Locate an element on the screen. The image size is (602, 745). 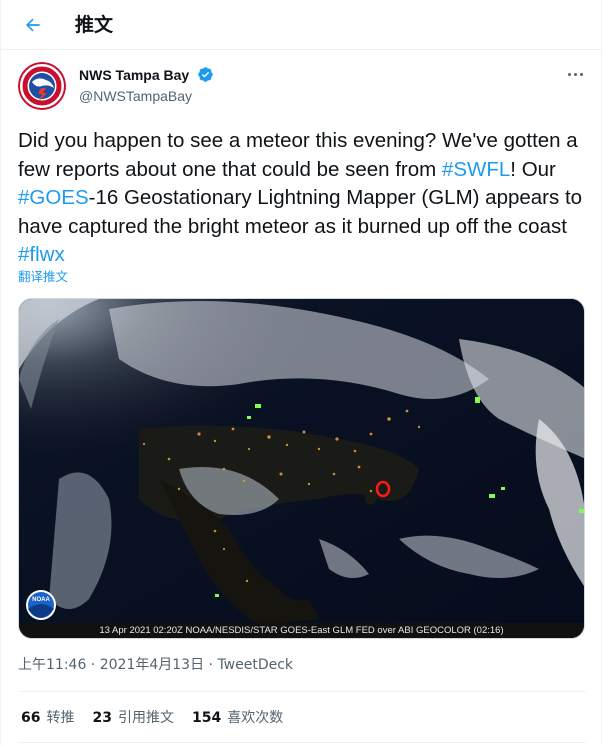
tweet-source-link: TweetDeck is located at coordinates (255, 665).